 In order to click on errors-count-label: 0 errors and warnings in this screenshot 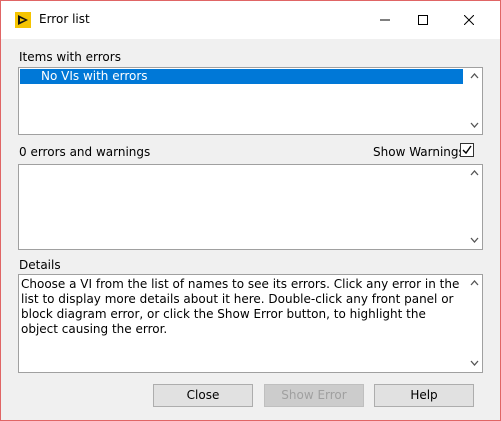, I will do `click(85, 152)`.